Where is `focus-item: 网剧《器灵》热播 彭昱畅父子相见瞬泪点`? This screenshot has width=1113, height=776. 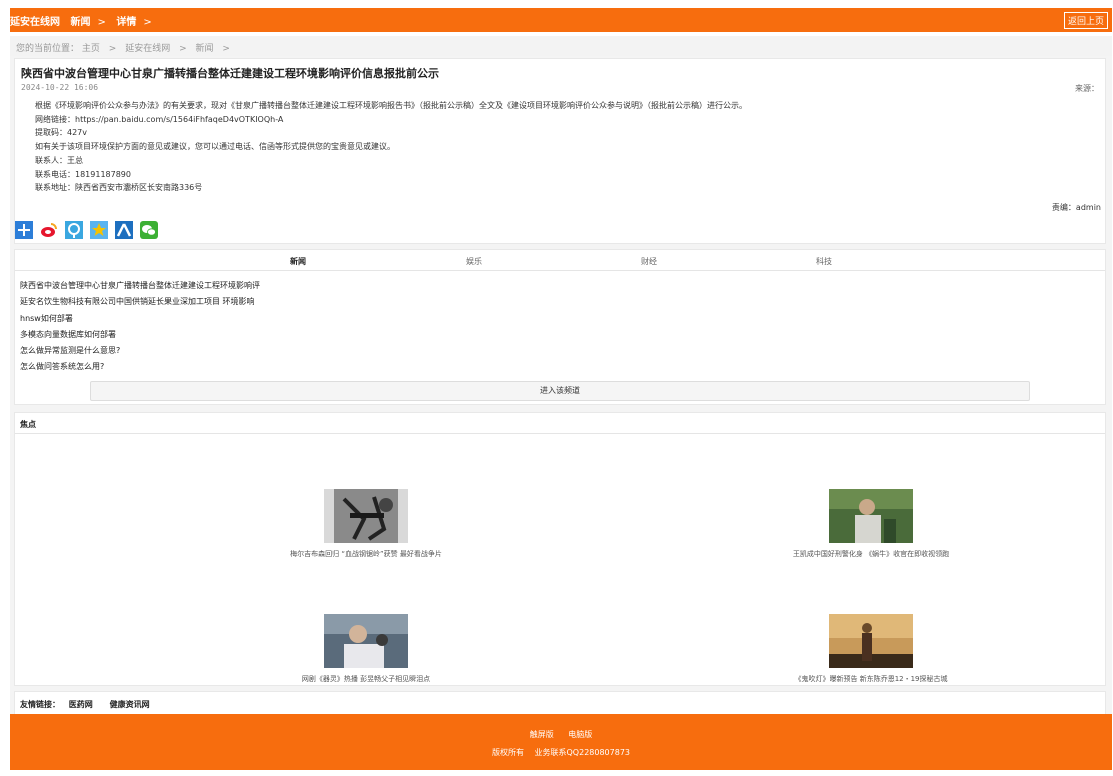 focus-item: 网剧《器灵》热播 彭昱畅父子相见瞬泪点 is located at coordinates (366, 649).